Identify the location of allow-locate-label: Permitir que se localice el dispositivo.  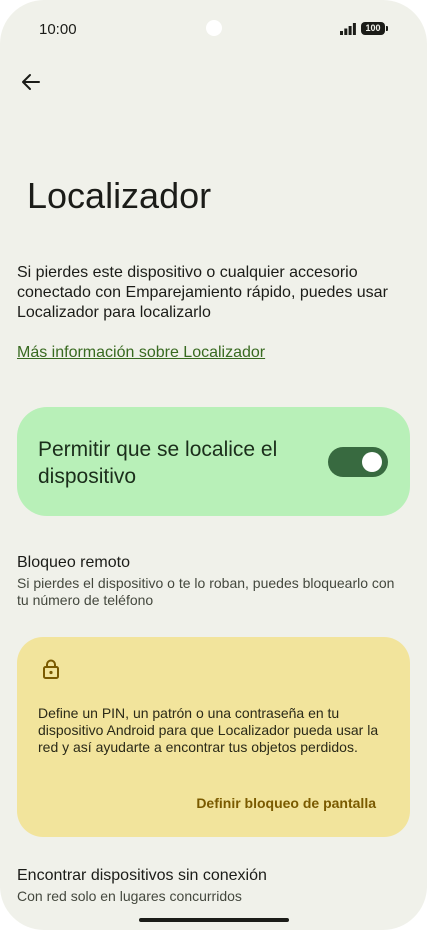
(158, 463).